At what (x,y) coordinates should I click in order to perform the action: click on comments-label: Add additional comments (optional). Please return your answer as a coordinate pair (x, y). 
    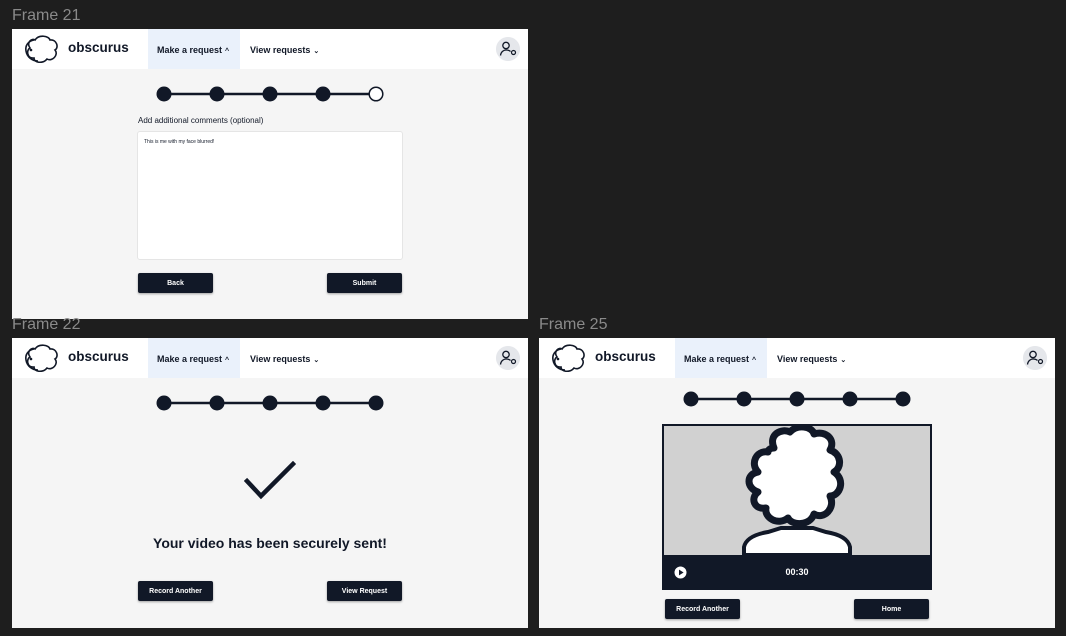
    Looking at the image, I should click on (201, 120).